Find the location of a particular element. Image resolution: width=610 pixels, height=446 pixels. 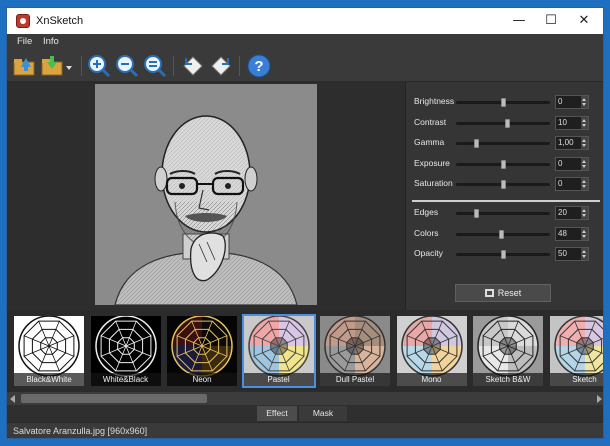

scroll-right-icon is located at coordinates (599, 399).